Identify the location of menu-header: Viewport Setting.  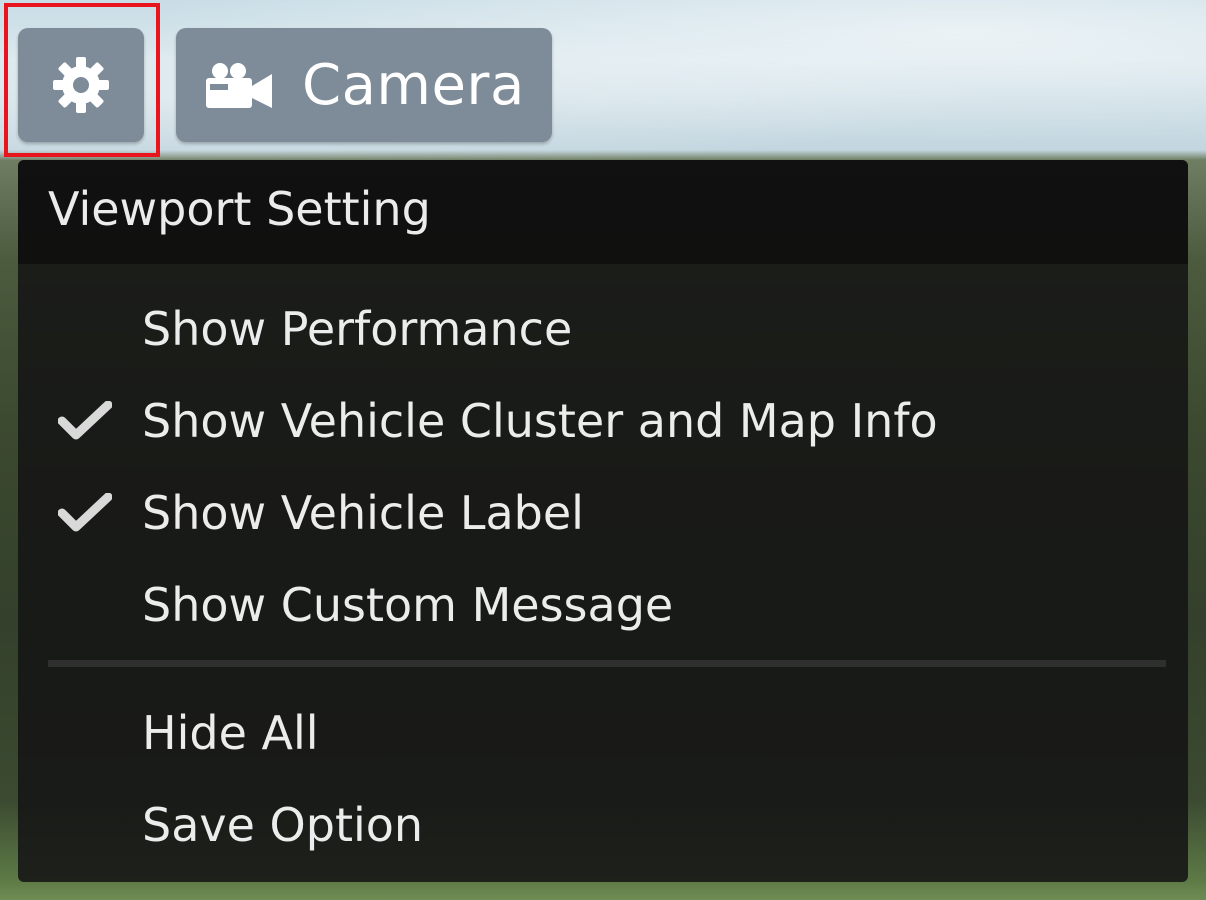
(603, 212).